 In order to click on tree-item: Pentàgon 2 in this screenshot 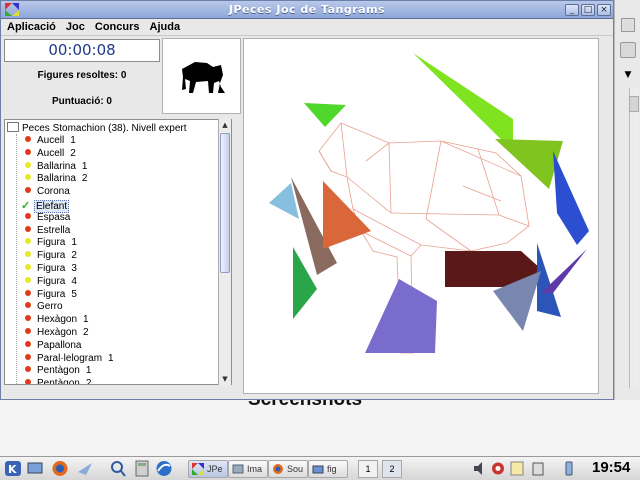, I will do `click(53, 381)`.